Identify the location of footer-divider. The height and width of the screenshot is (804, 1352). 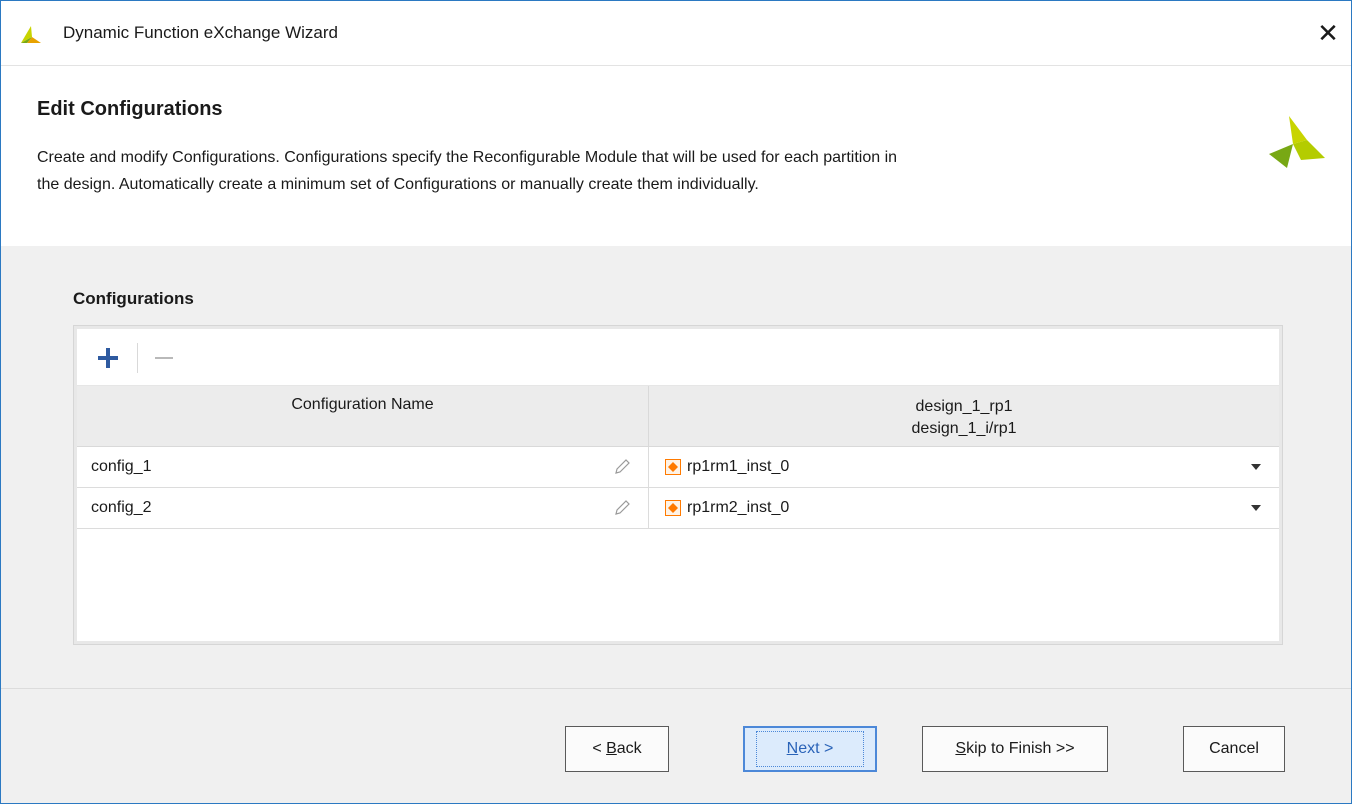
(676, 688).